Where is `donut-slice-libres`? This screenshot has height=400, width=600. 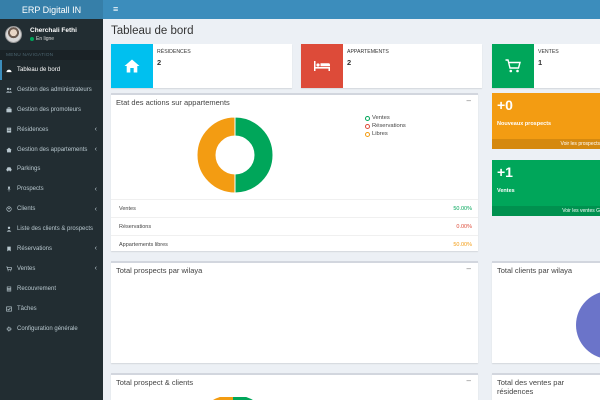 donut-slice-libres is located at coordinates (216, 155).